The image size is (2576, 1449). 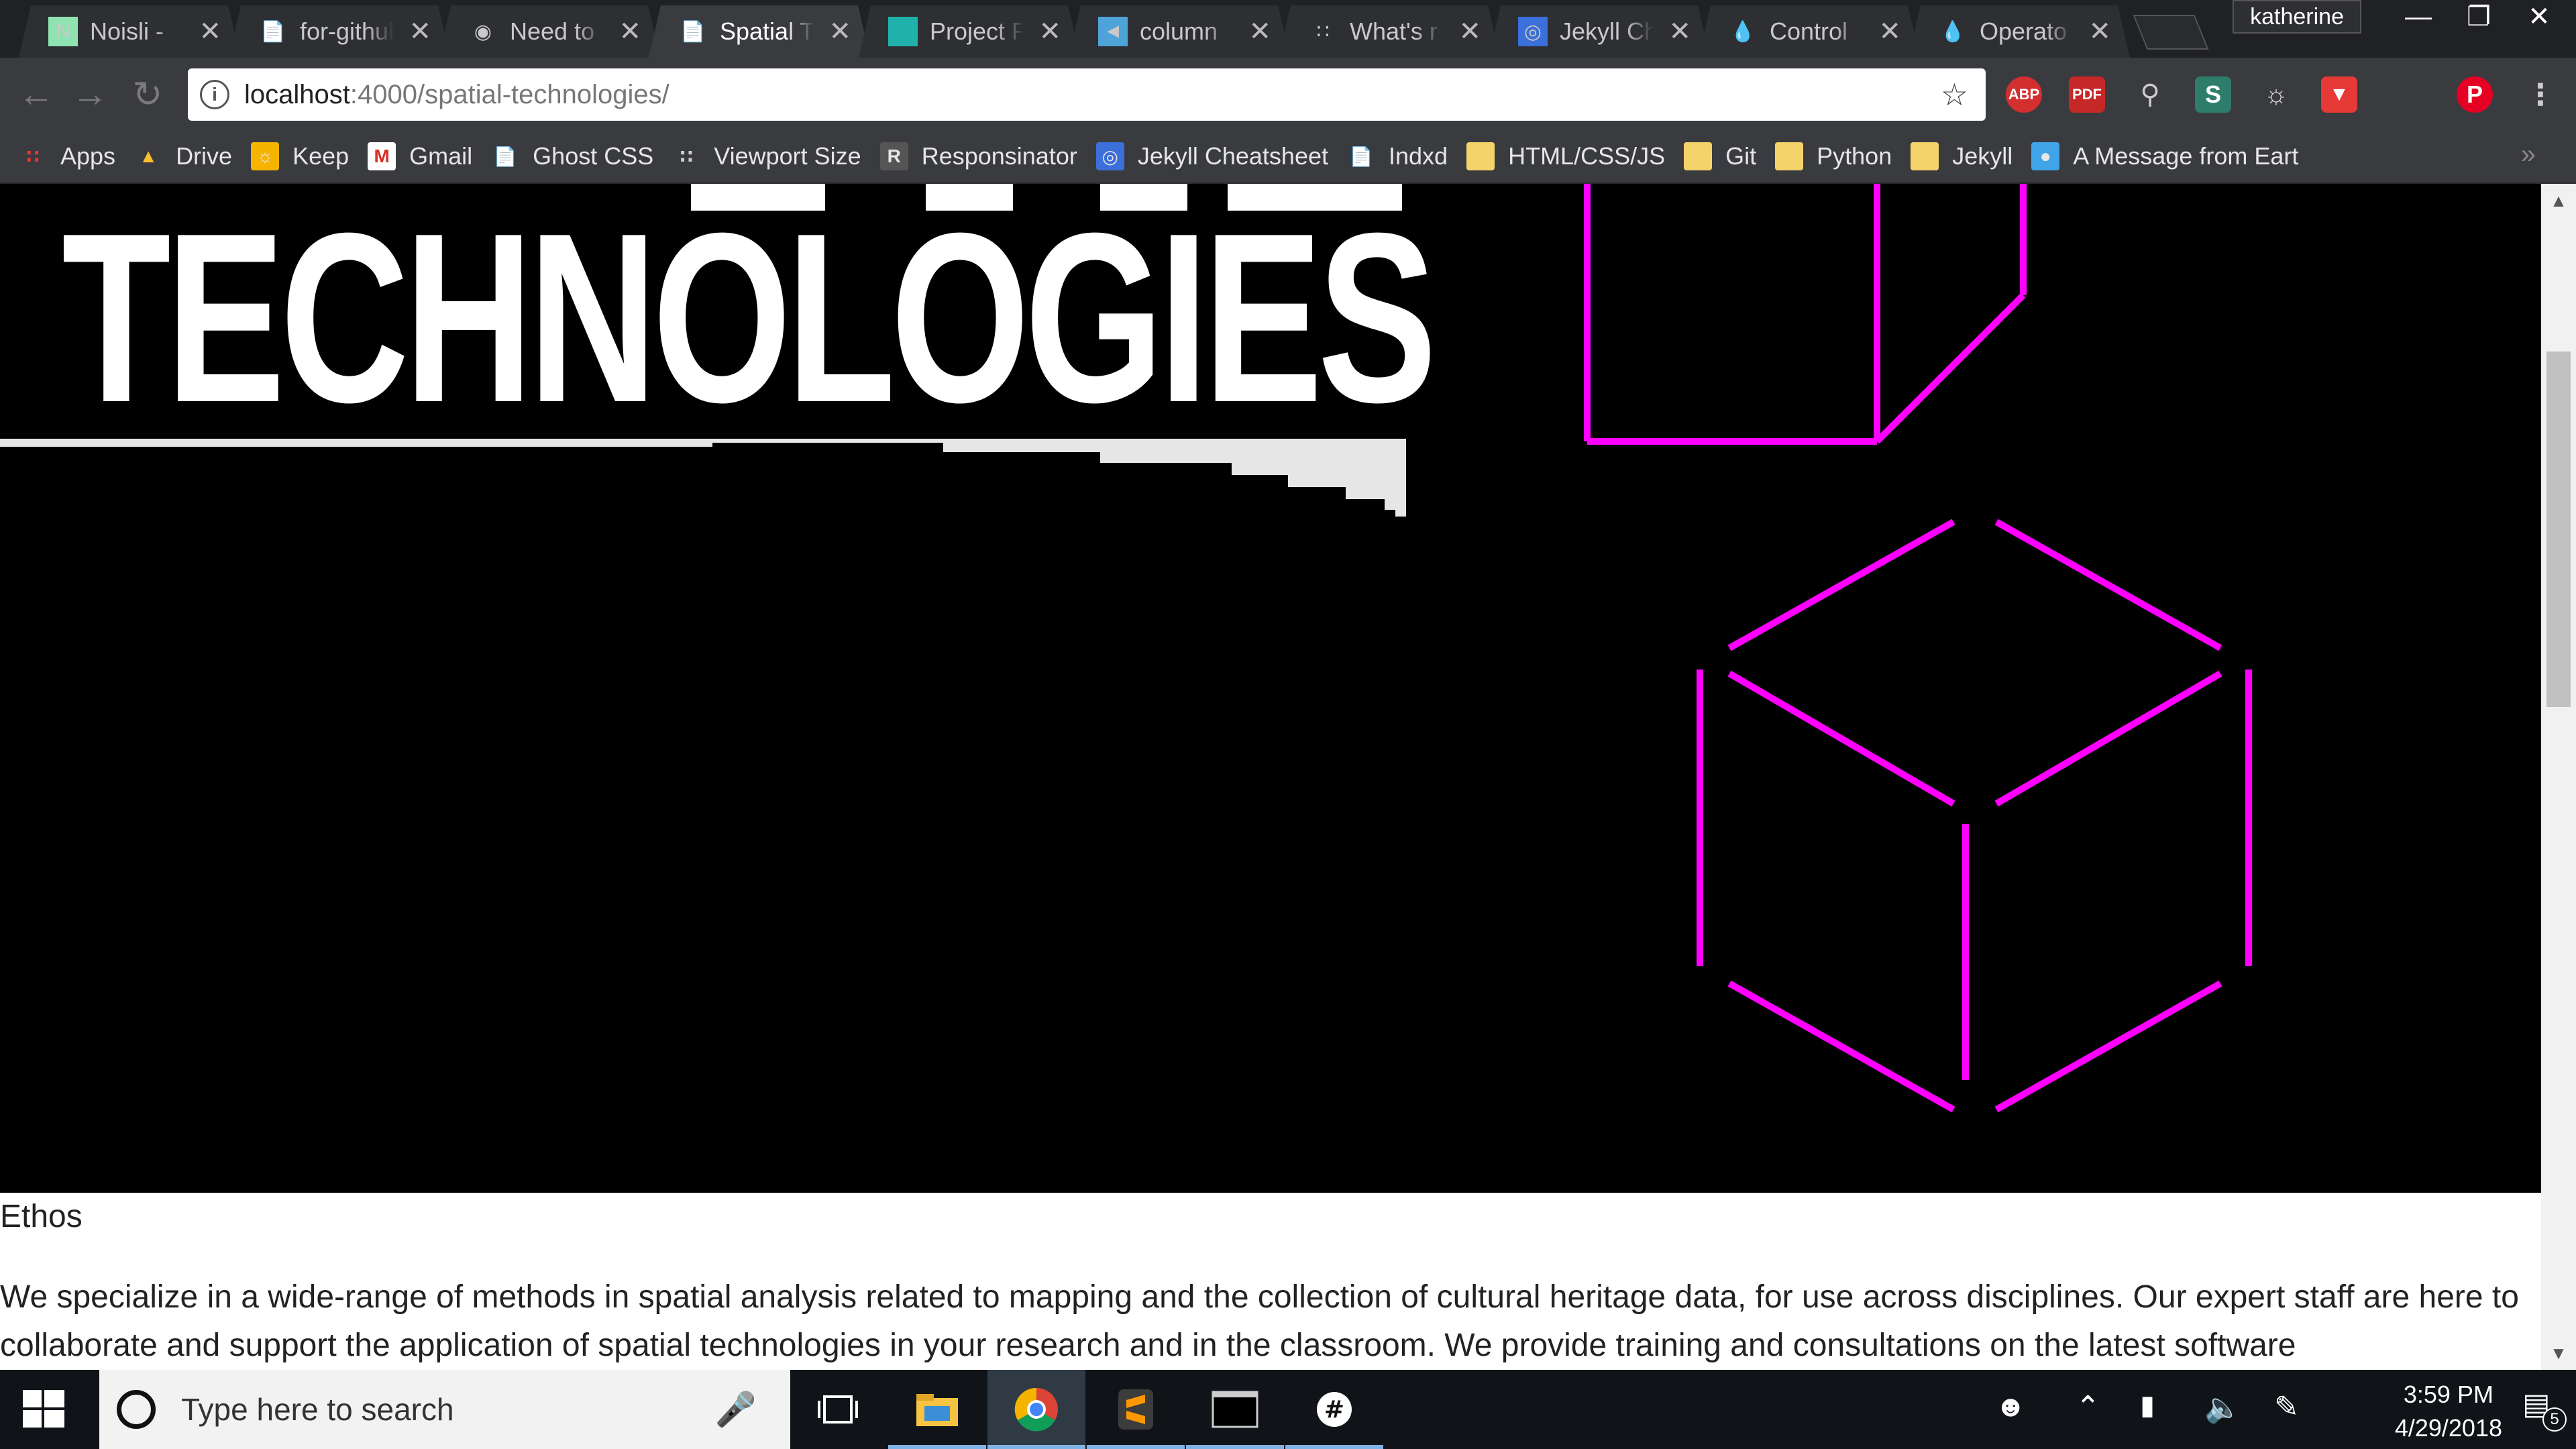 What do you see at coordinates (2448, 1411) in the screenshot?
I see `clock: 3:59 PM 4/29/2018` at bounding box center [2448, 1411].